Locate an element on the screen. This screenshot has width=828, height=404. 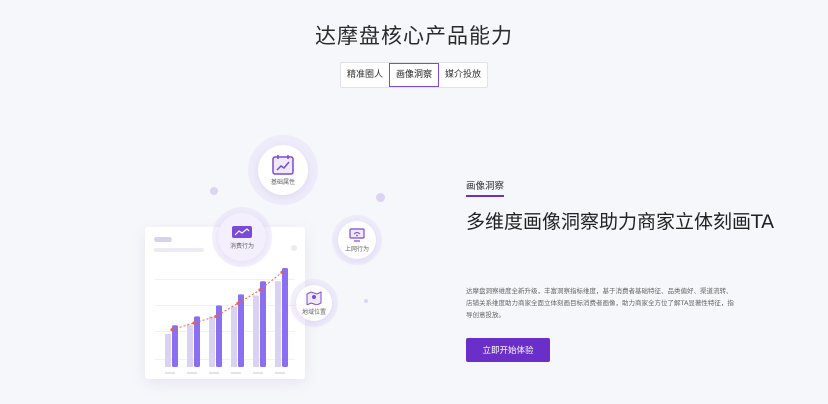
bubble-label: 消费行为 is located at coordinates (241, 246).